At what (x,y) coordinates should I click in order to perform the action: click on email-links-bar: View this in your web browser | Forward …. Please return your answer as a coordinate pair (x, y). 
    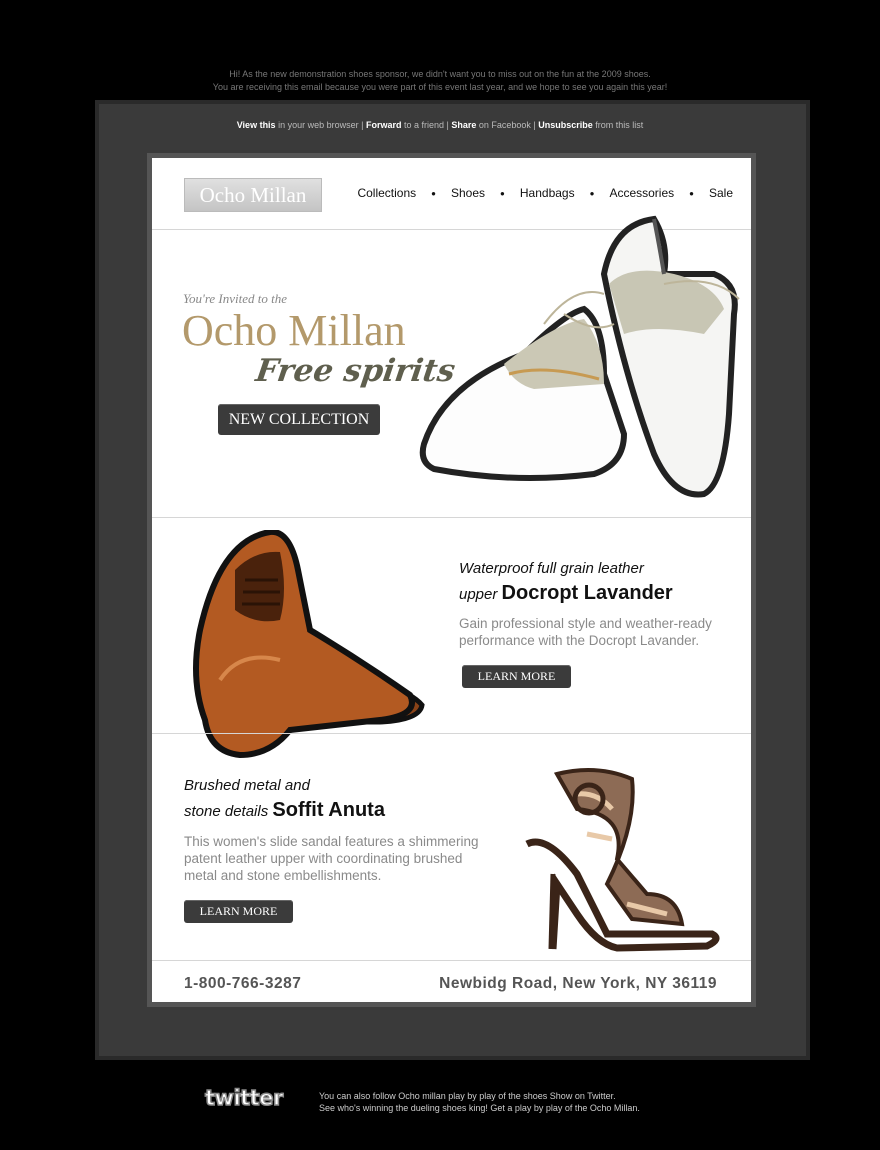
    Looking at the image, I should click on (440, 125).